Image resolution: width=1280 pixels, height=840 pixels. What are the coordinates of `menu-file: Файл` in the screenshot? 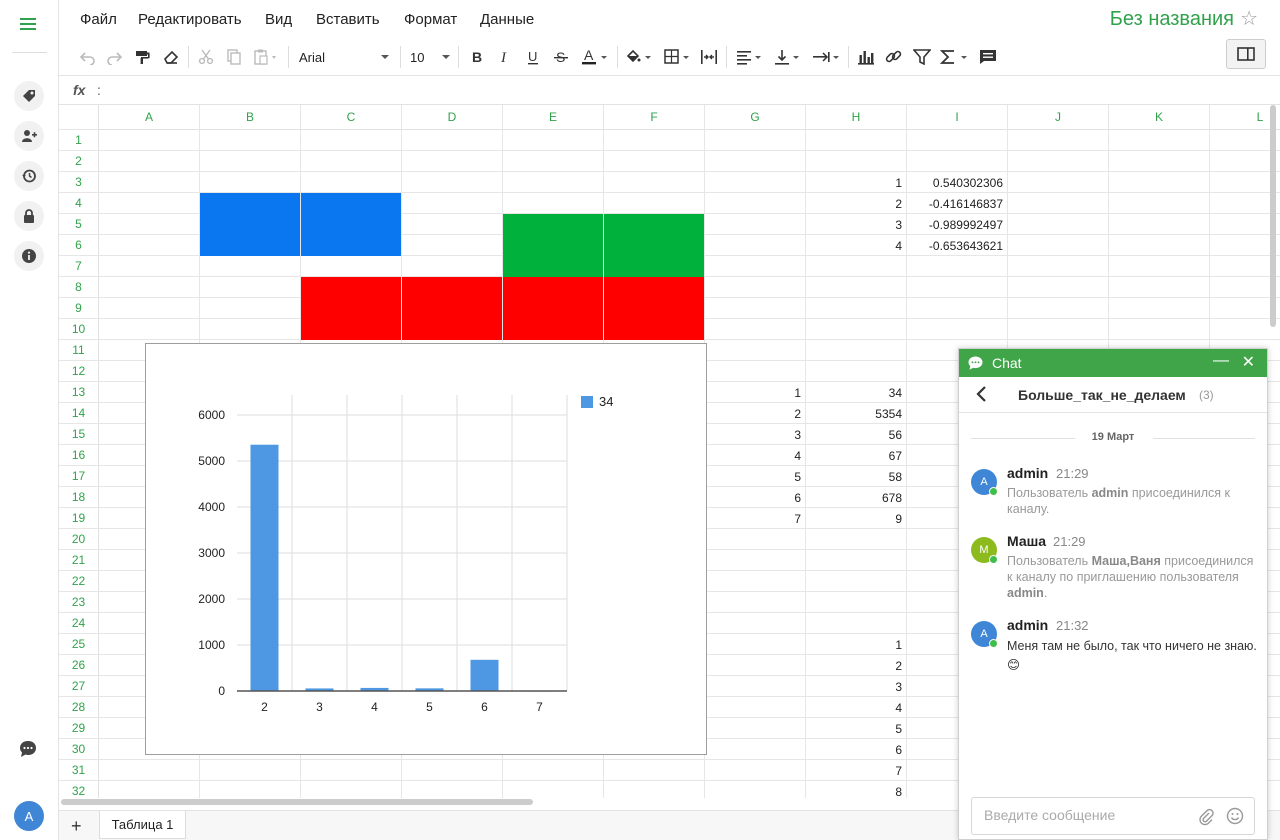 It's located at (98, 19).